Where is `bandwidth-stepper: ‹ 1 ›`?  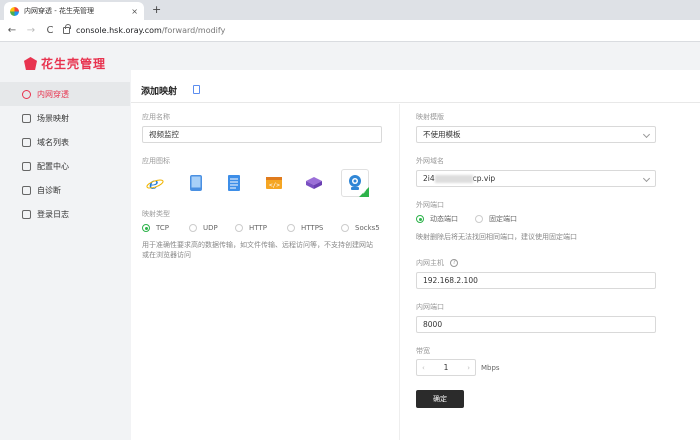
bandwidth-stepper: ‹ 1 › is located at coordinates (446, 367).